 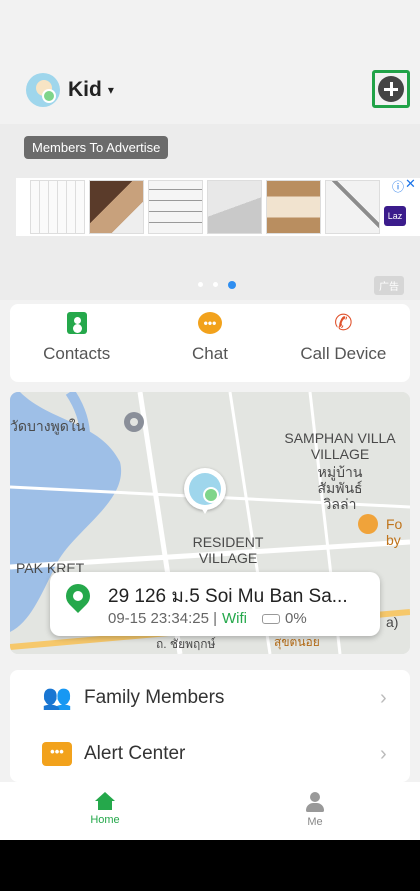 I want to click on home-icon, so click(x=105, y=801).